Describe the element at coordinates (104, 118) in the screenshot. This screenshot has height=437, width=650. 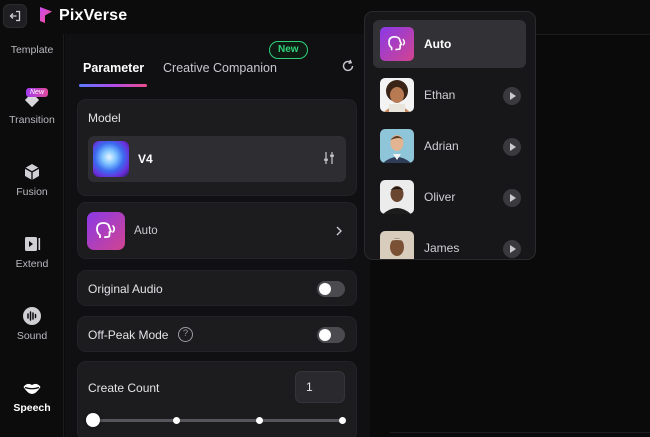
I see `model-title: Model` at that location.